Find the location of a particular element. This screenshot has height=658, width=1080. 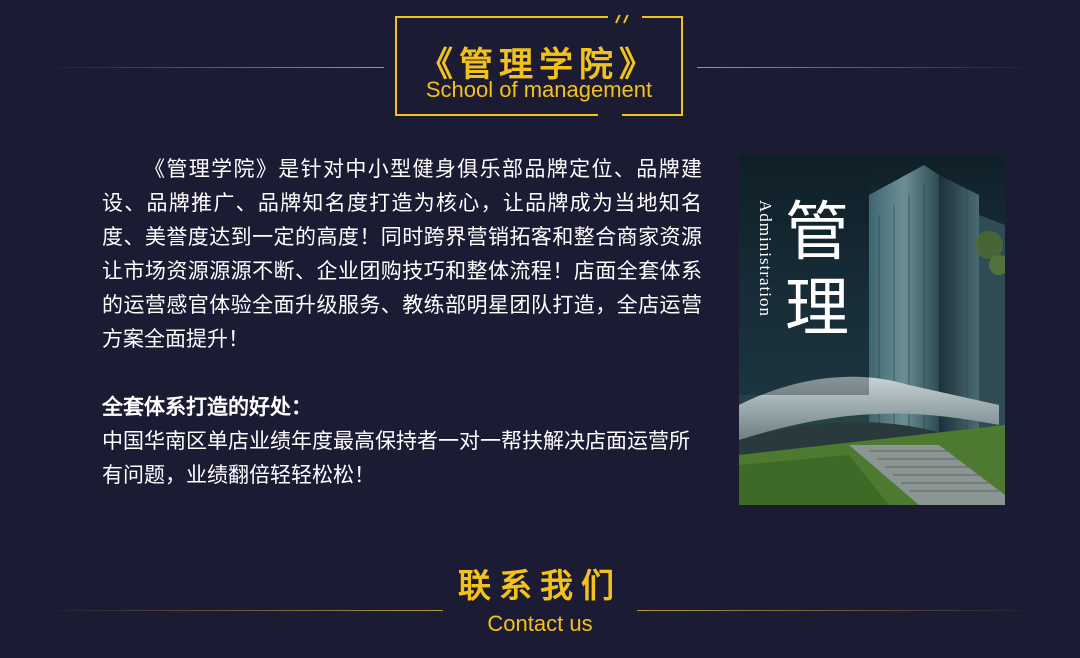

contact-subtitle: Contact us is located at coordinates (540, 623).